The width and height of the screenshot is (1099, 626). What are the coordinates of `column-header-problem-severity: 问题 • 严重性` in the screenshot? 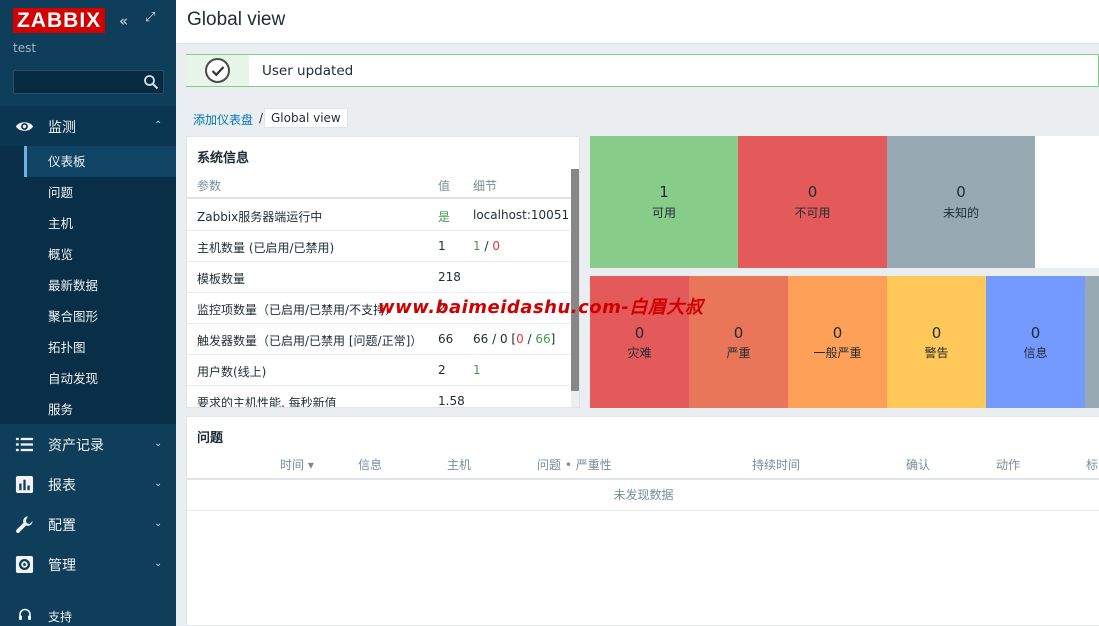 It's located at (574, 465).